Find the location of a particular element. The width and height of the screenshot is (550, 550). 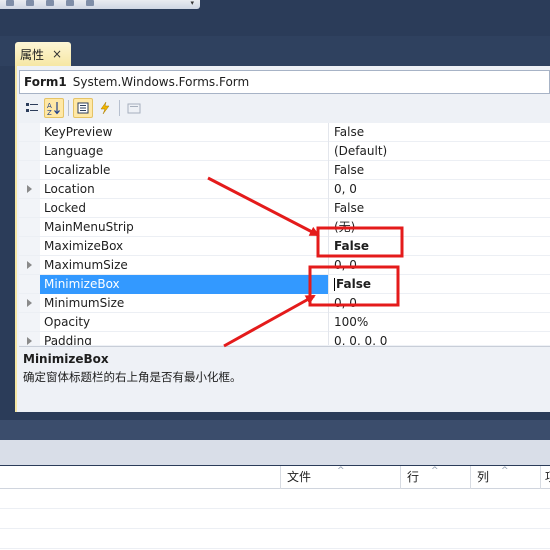

column-header-line: 行 ^ is located at coordinates (435, 477).